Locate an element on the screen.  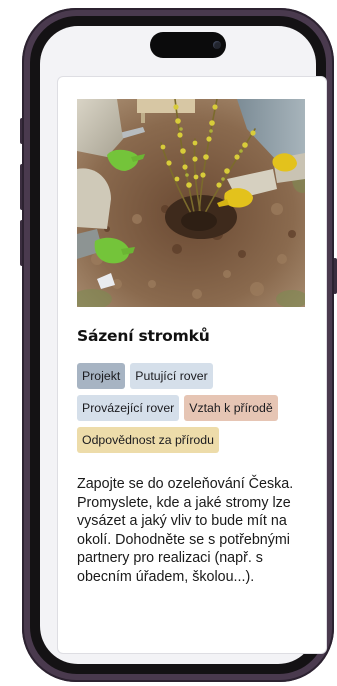
card-title: Sázení stromků is located at coordinates (143, 336).